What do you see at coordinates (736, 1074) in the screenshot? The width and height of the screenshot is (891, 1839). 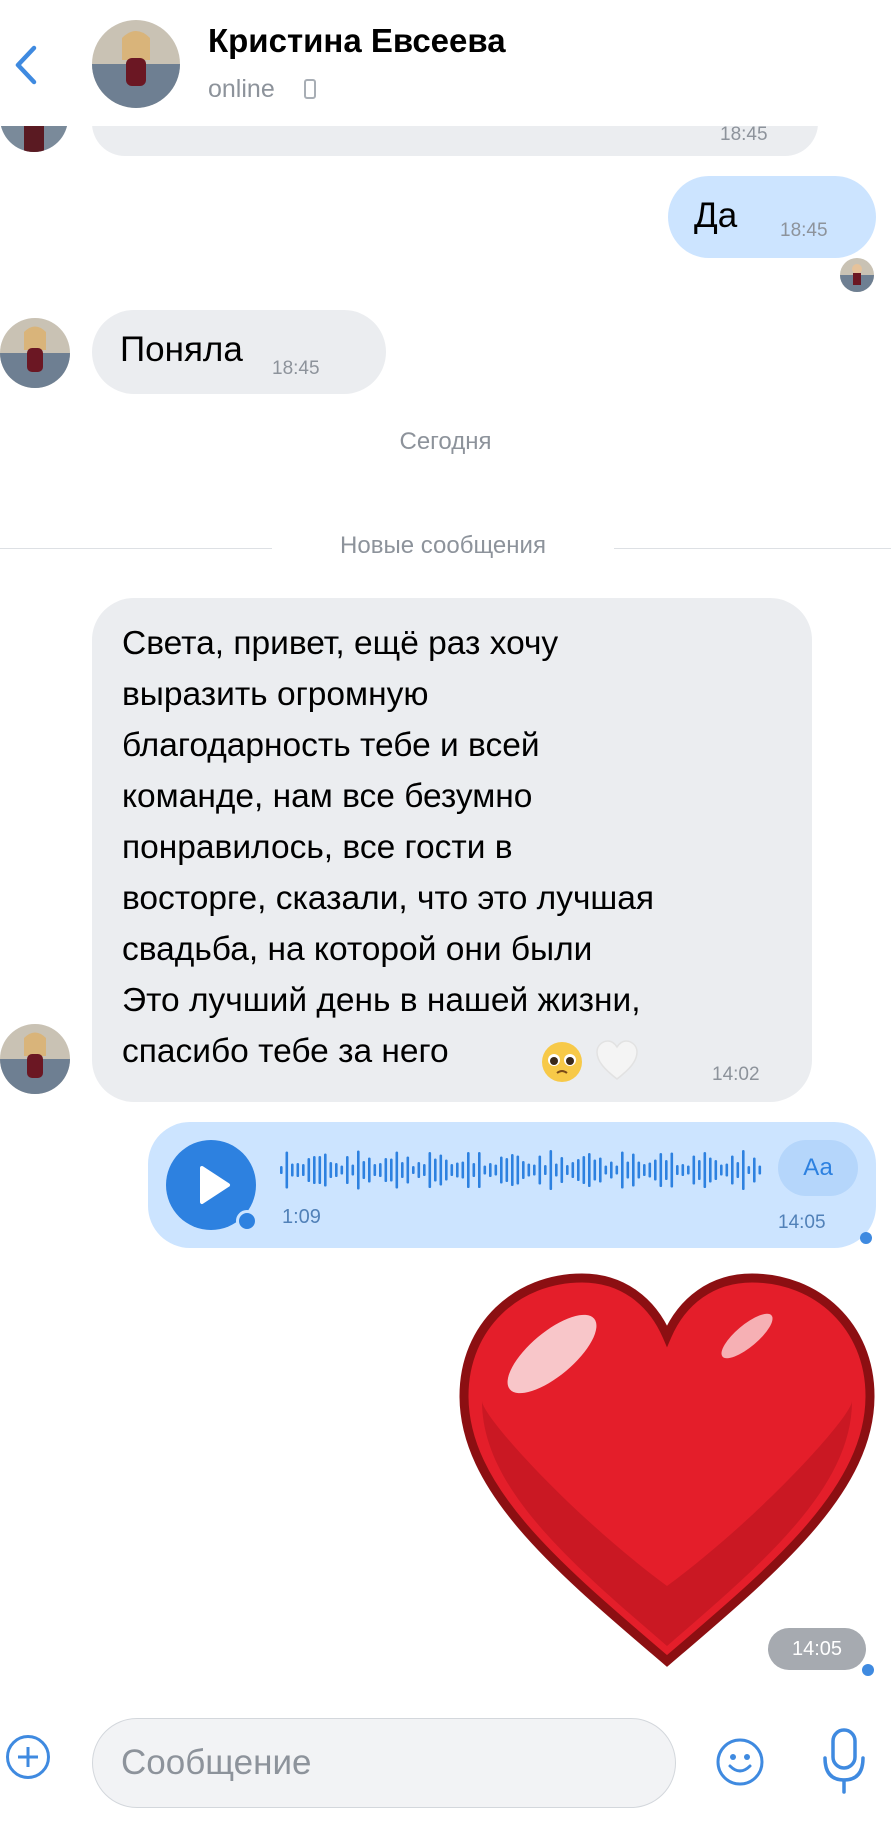 I see `message-time: 14:02` at bounding box center [736, 1074].